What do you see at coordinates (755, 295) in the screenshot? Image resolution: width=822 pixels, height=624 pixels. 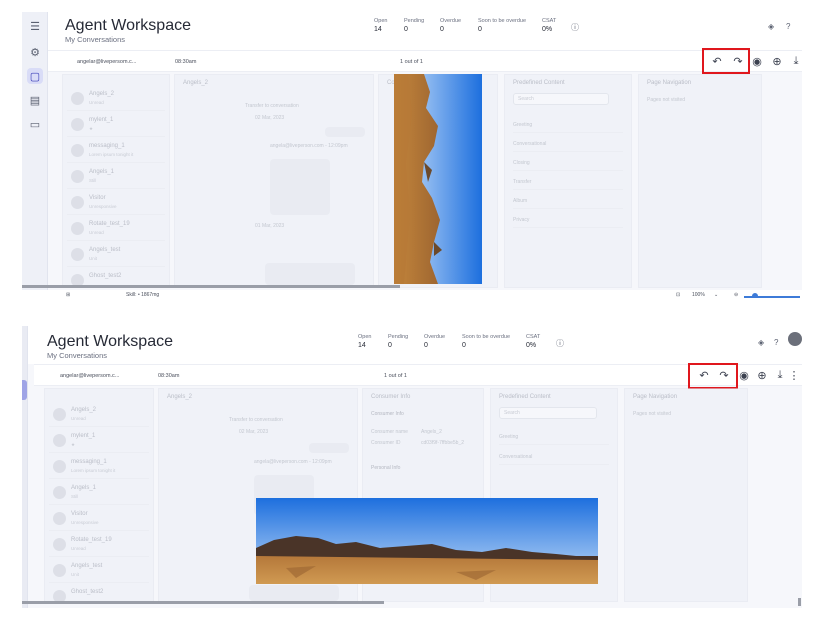 I see `zoom-slider-handle` at bounding box center [755, 295].